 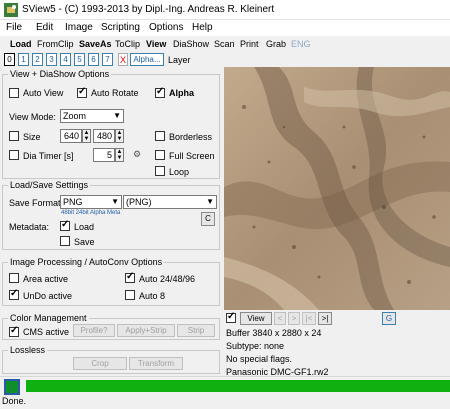 What do you see at coordinates (14, 155) in the screenshot?
I see `dia-timer-checkbox` at bounding box center [14, 155].